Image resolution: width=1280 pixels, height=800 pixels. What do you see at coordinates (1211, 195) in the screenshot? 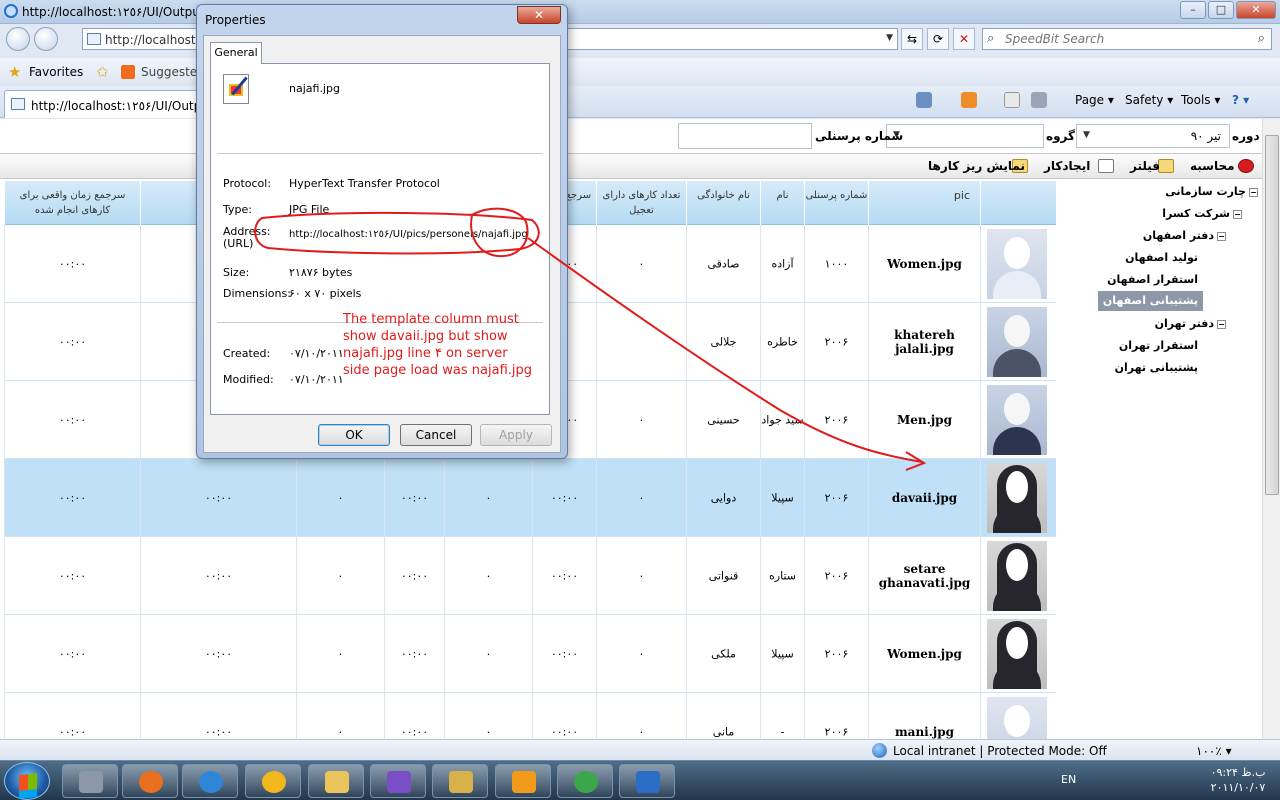
I see `tree-item: −چارت سازمانی` at bounding box center [1211, 195].